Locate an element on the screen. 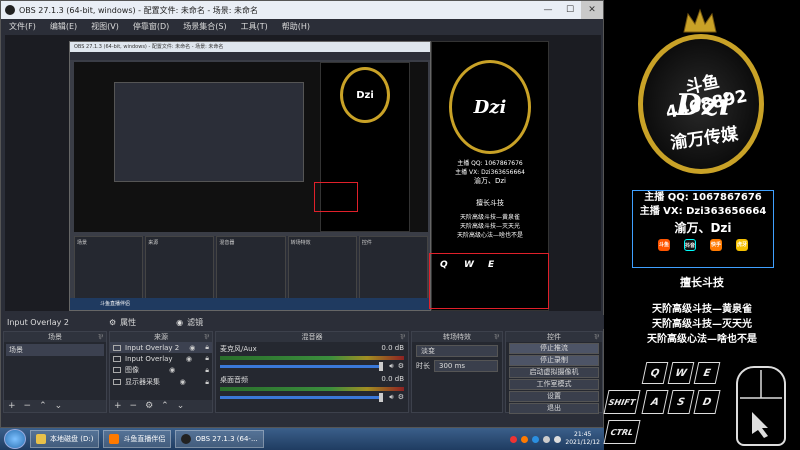 Image resolution: width=800 pixels, height=450 pixels. cursor-arrow-icon is located at coordinates (761, 404).